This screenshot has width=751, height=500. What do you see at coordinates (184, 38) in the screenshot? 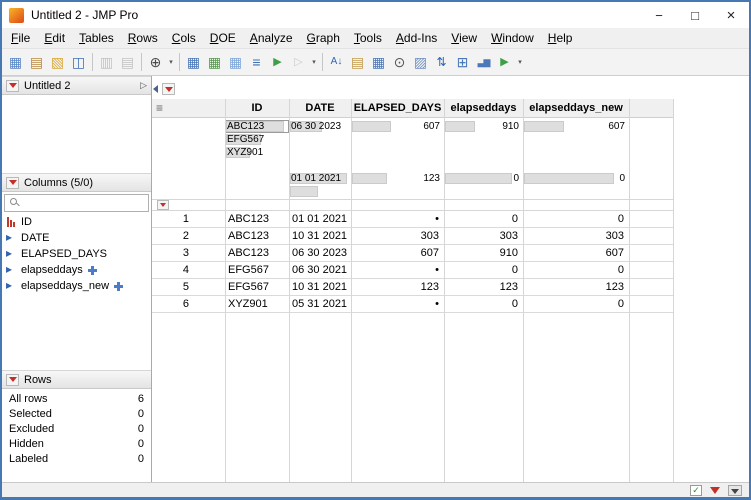
I see `menu-item: Cols` at bounding box center [184, 38].